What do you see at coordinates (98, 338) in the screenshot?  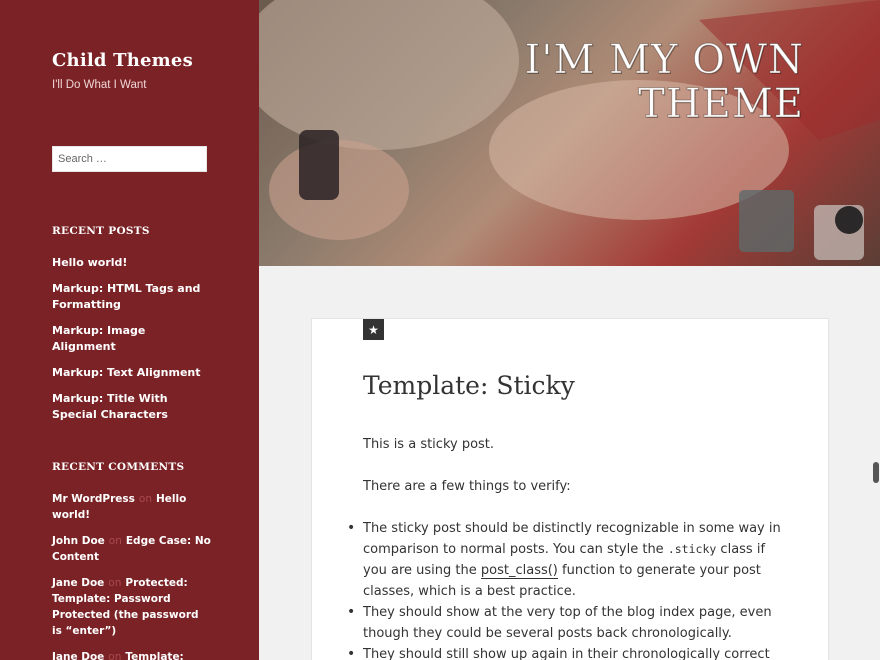 I see `recent-post-link: Markup: Image Alignment` at bounding box center [98, 338].